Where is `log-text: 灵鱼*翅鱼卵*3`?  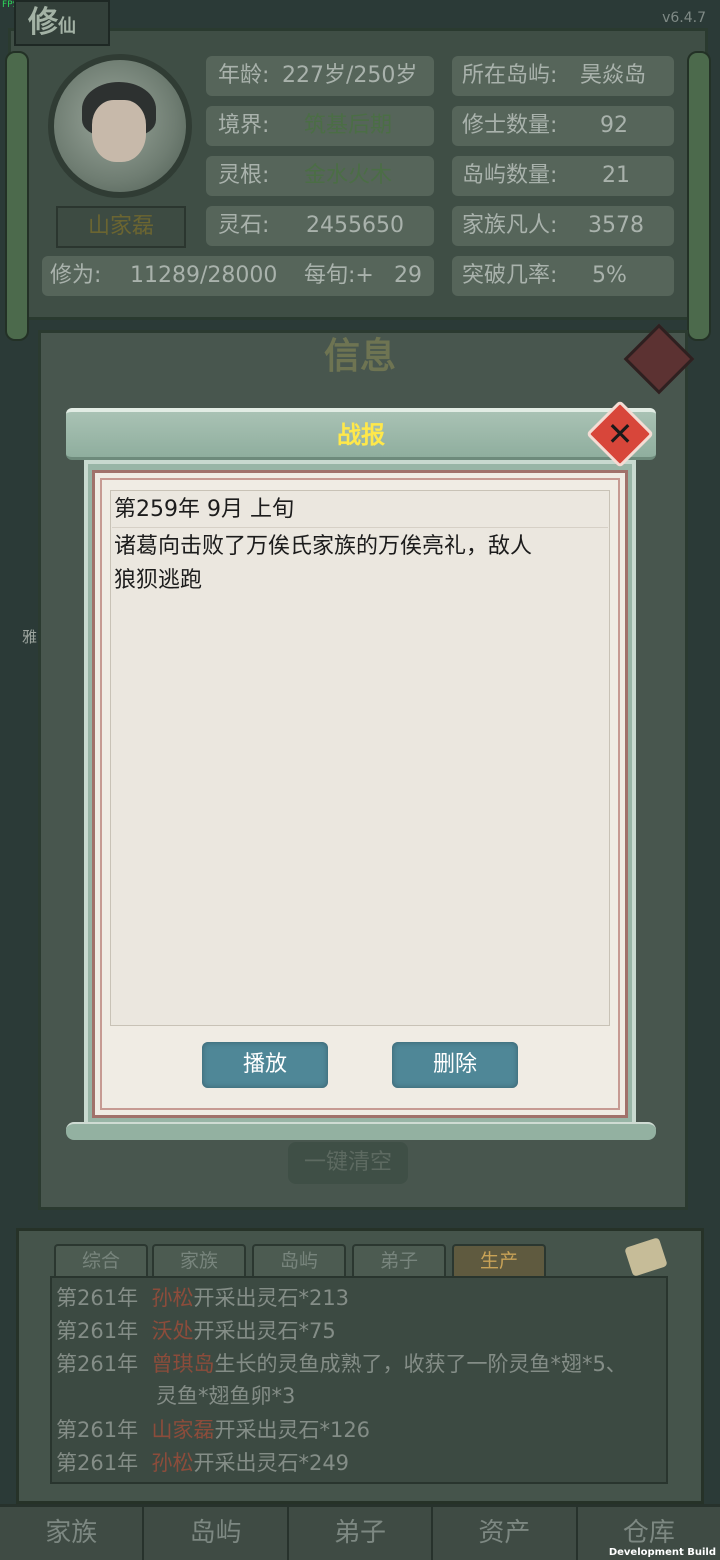 log-text: 灵鱼*翅鱼卵*3 is located at coordinates (226, 1396).